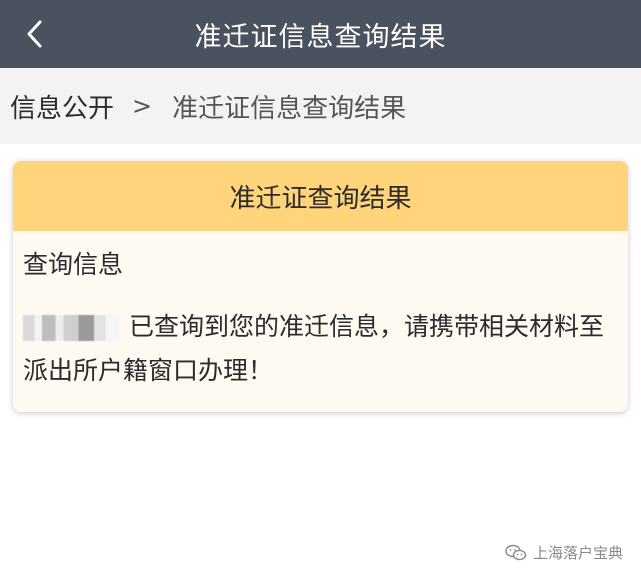 Image resolution: width=641 pixels, height=586 pixels. Describe the element at coordinates (73, 264) in the screenshot. I see `query-info-label: 查询信息` at that location.